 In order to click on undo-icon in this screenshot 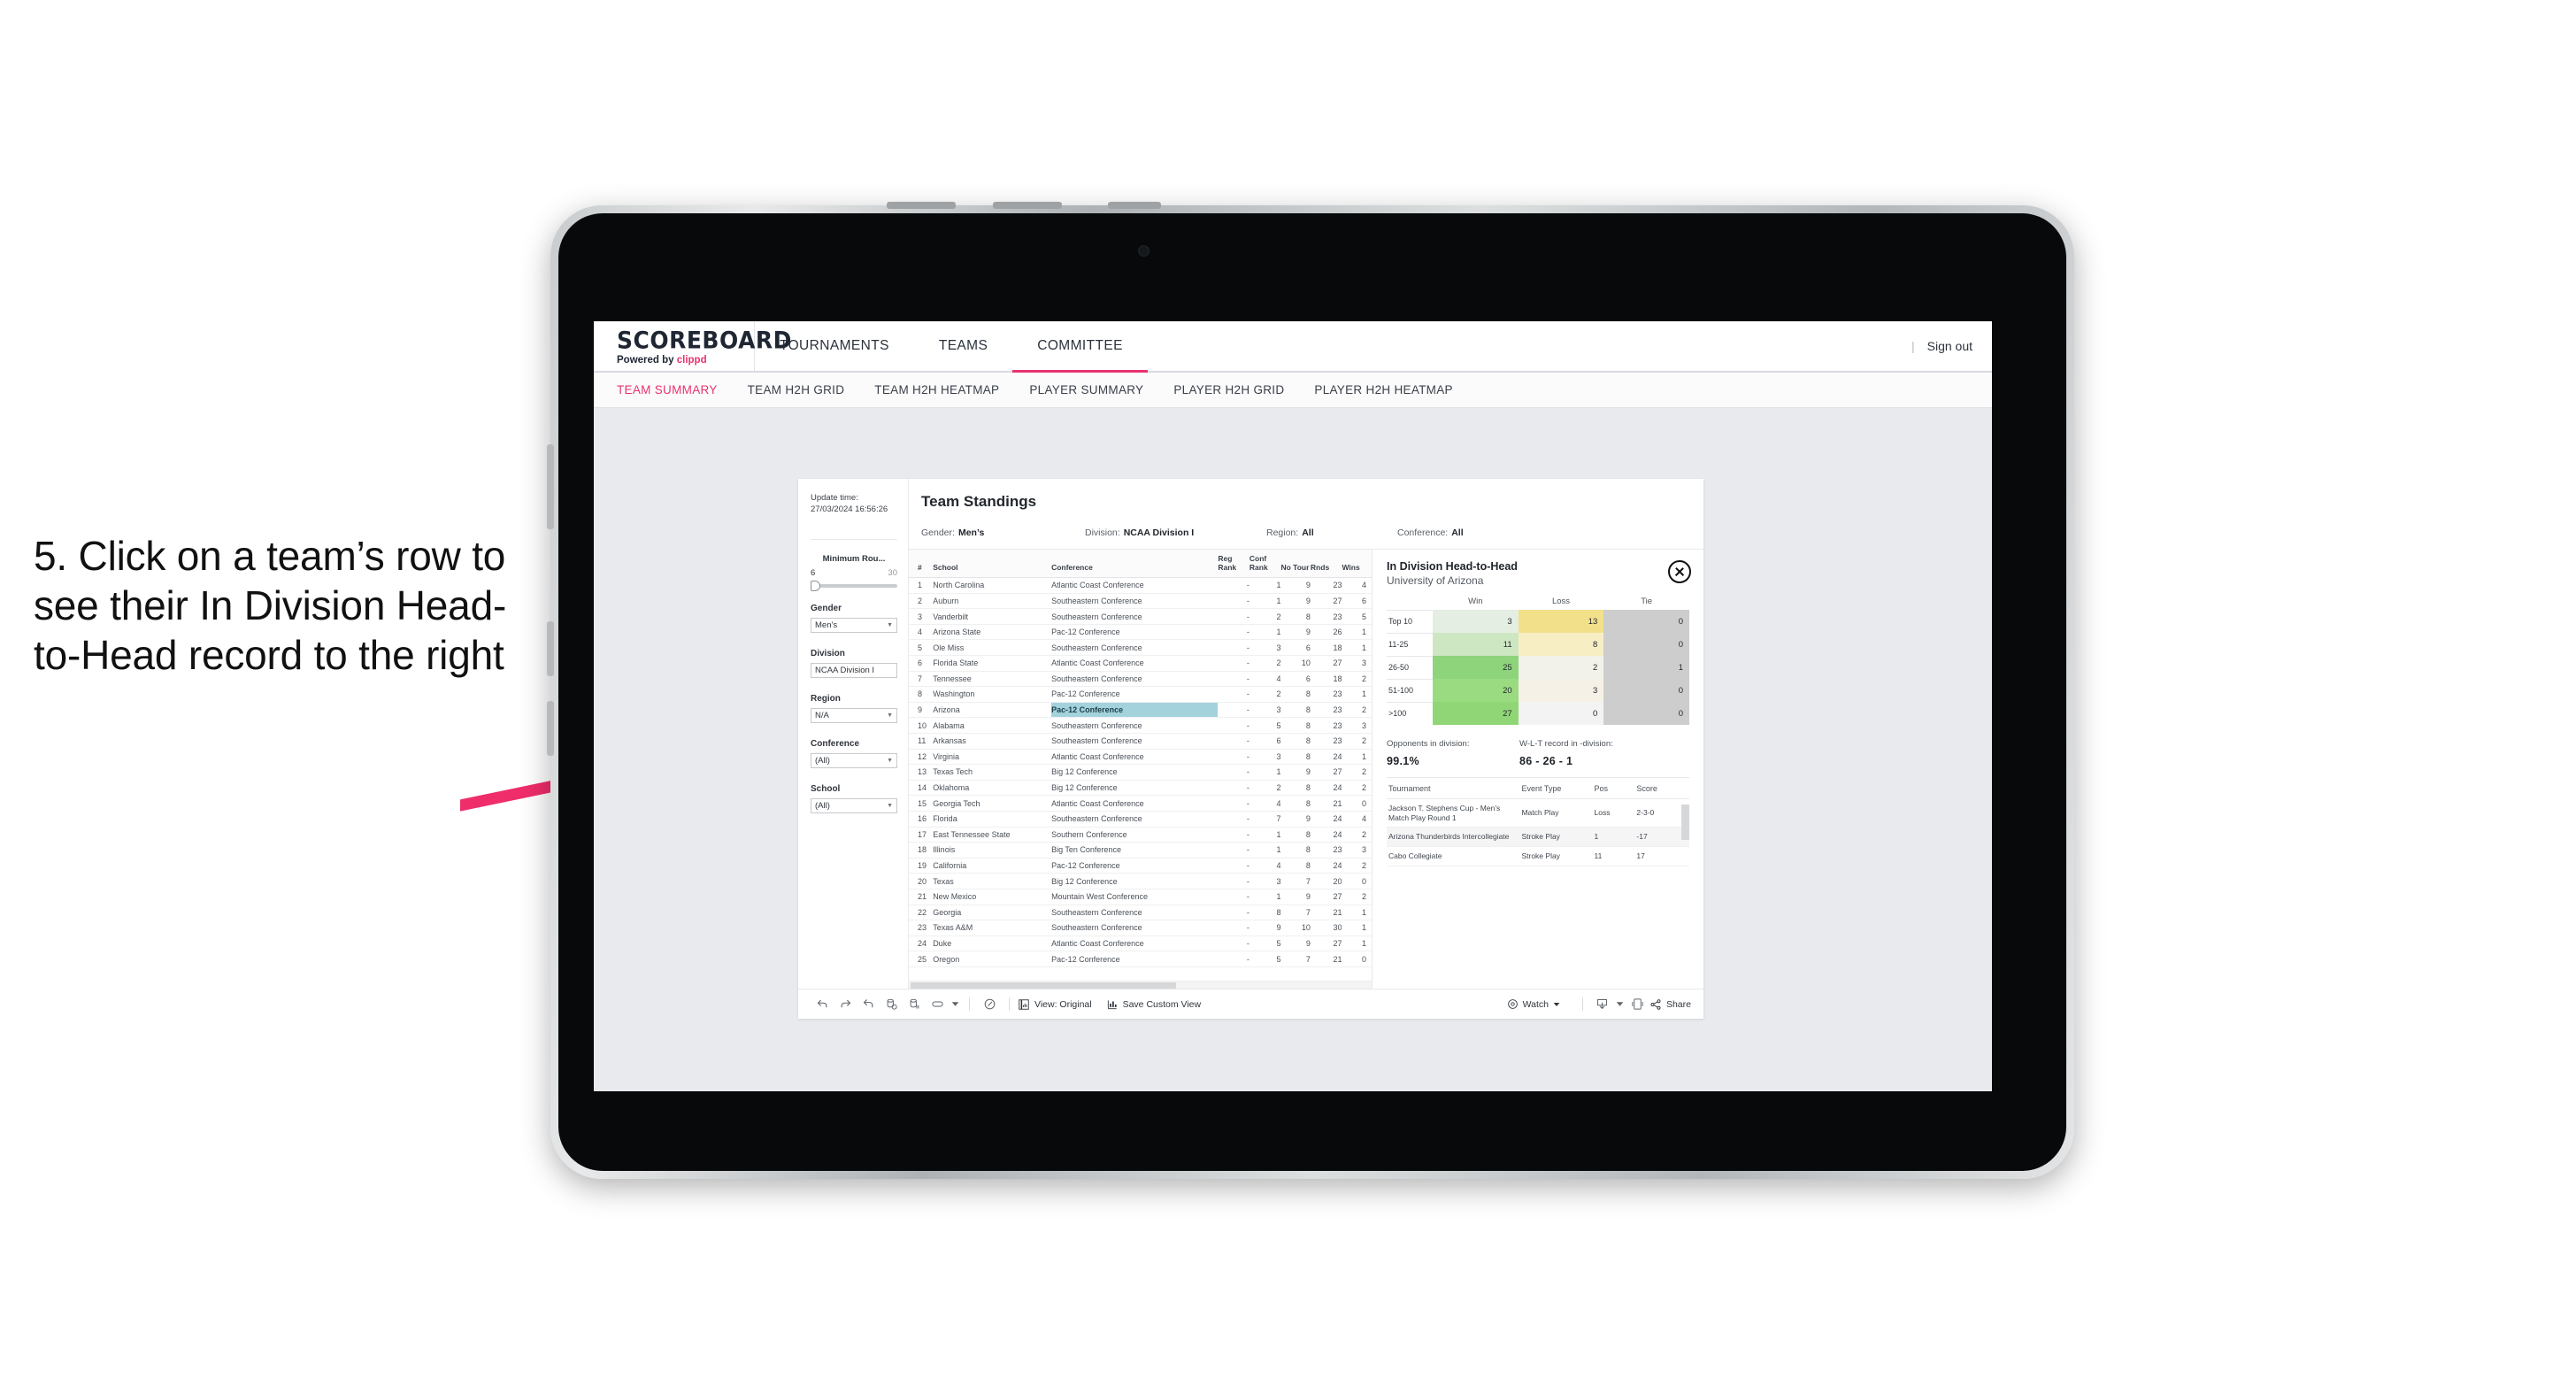, I will do `click(822, 1005)`.